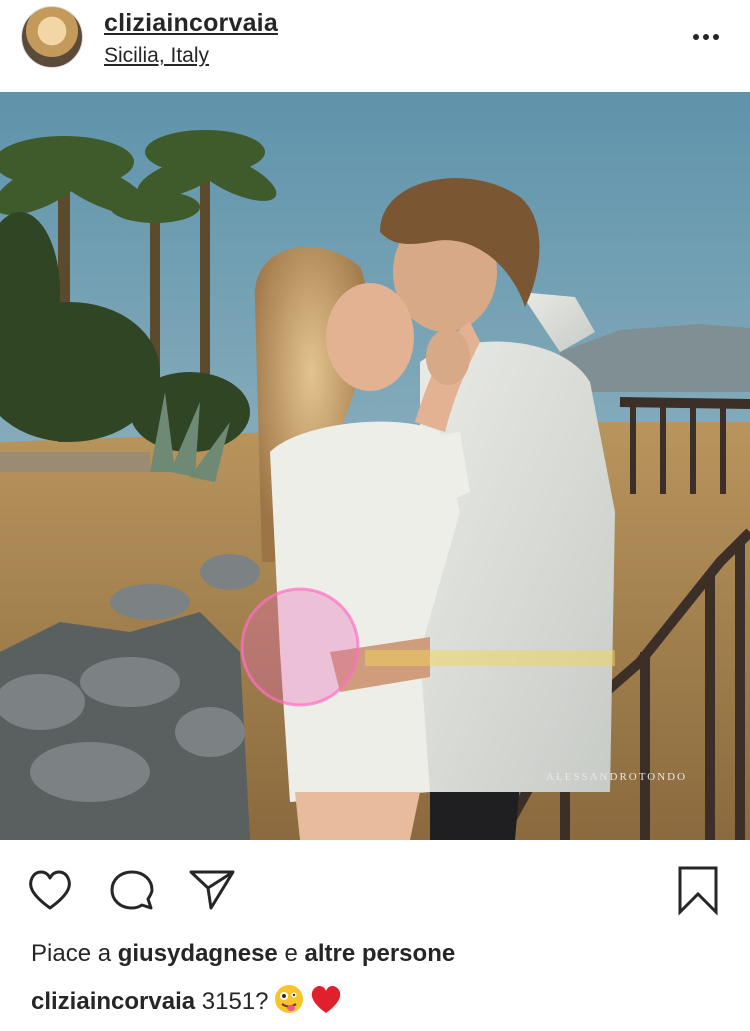  I want to click on liker-username: giusydagnese, so click(198, 953).